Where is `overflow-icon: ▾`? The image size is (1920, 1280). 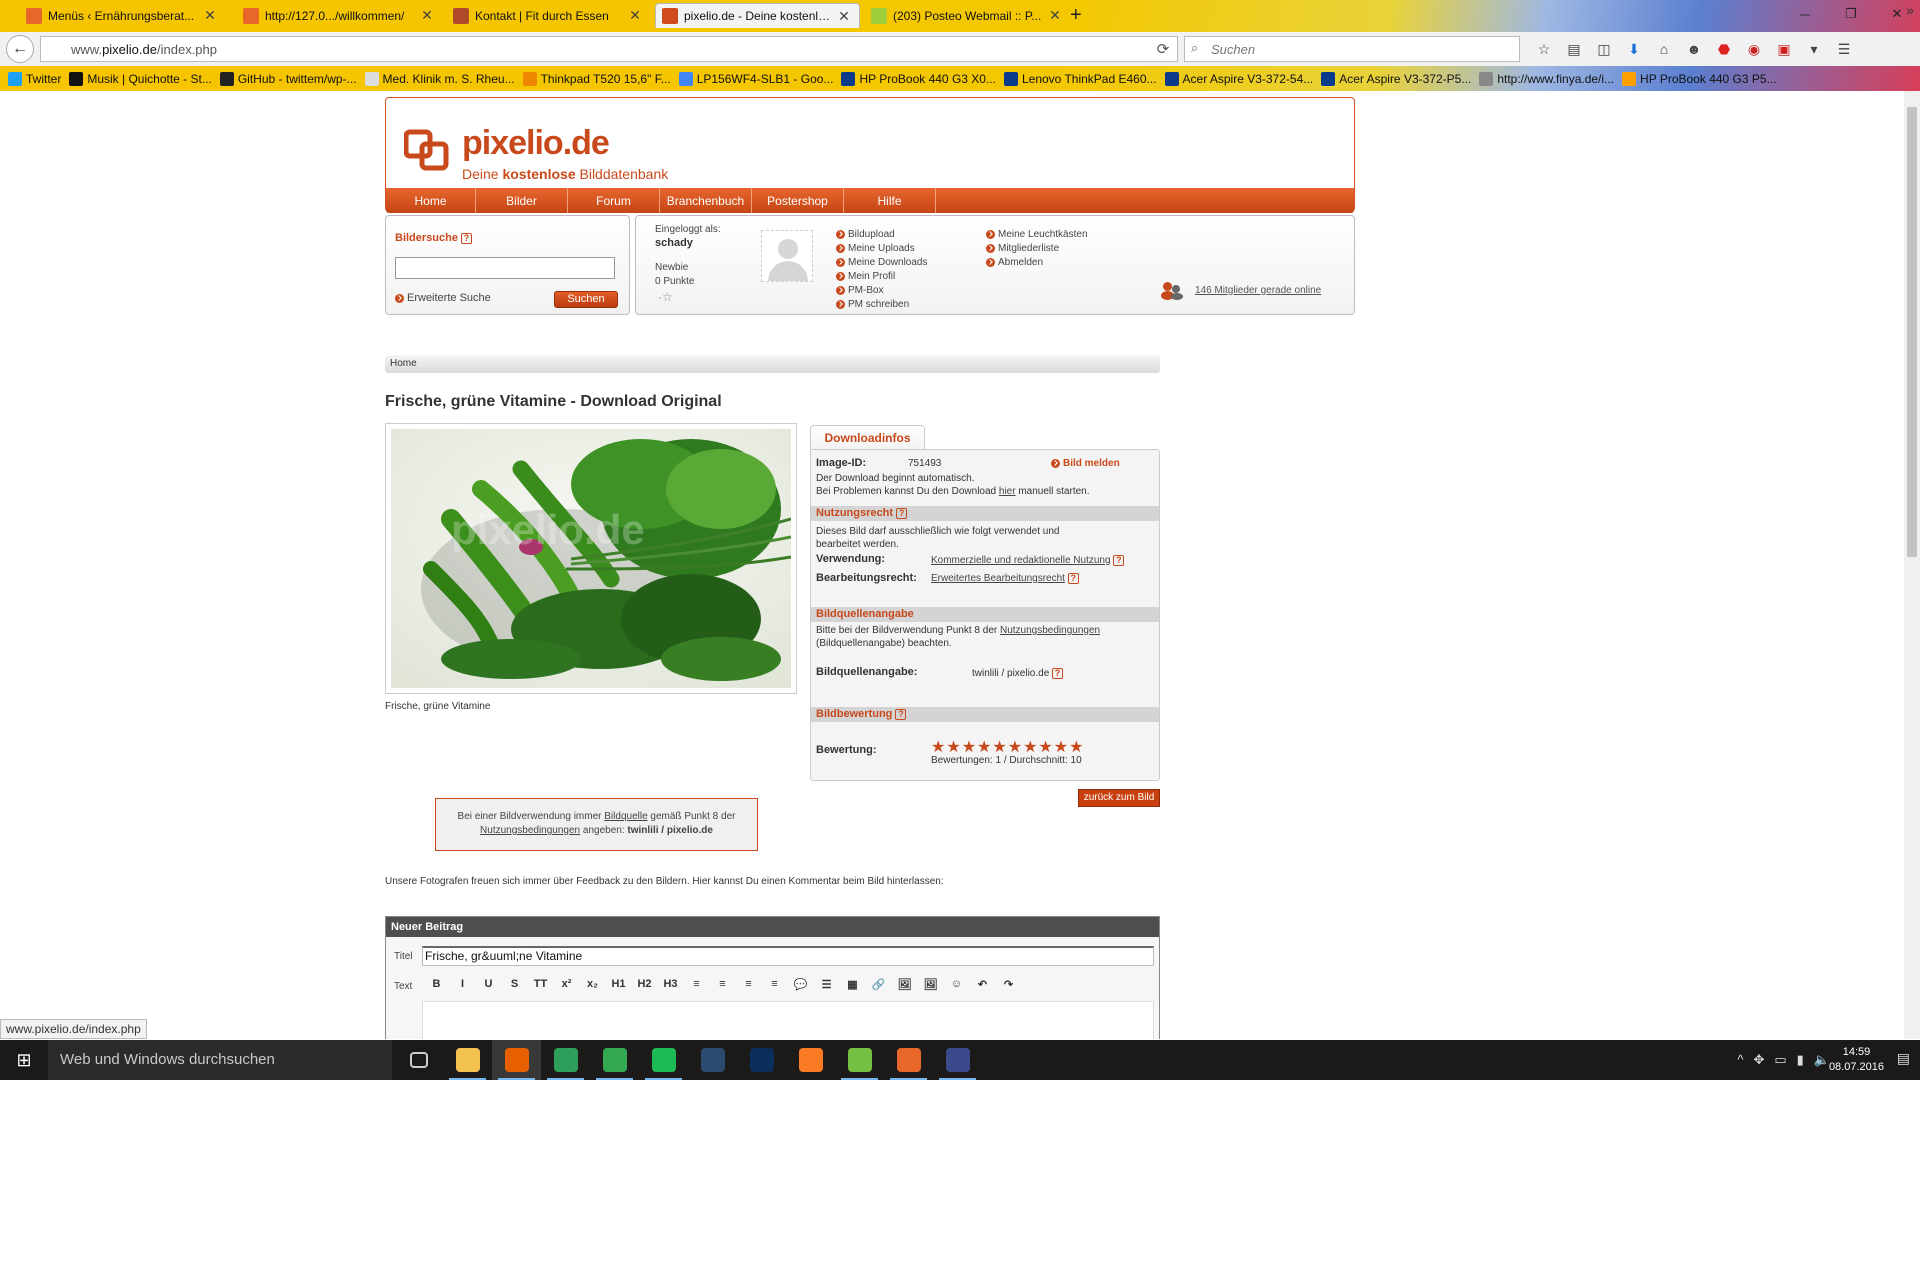
overflow-icon: ▾ is located at coordinates (1814, 49).